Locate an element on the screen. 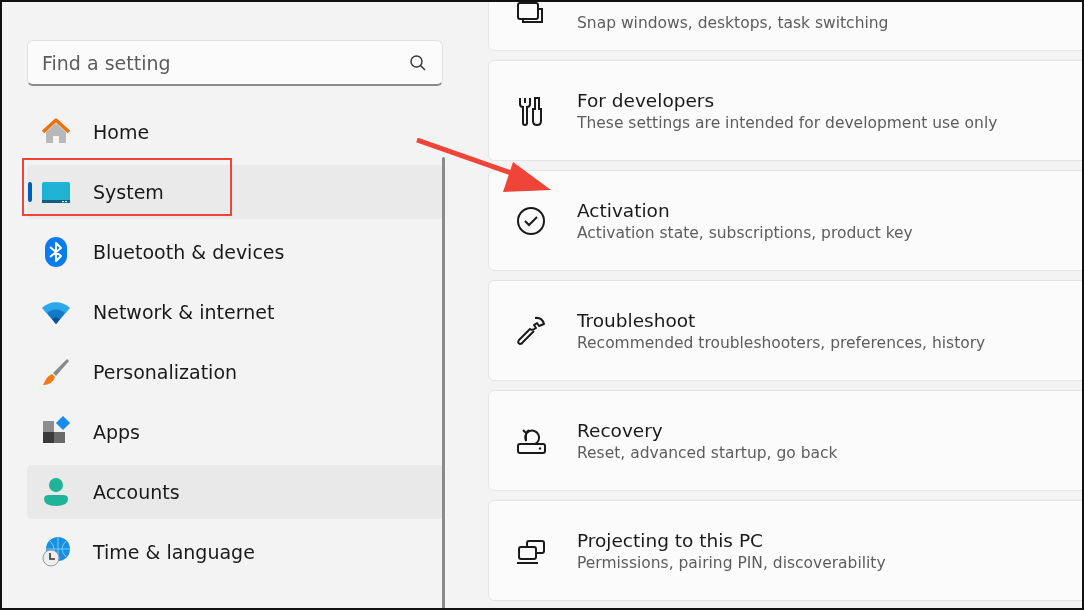 This screenshot has height=610, width=1084. card-description: Reset, advanced startup, go back is located at coordinates (707, 452).